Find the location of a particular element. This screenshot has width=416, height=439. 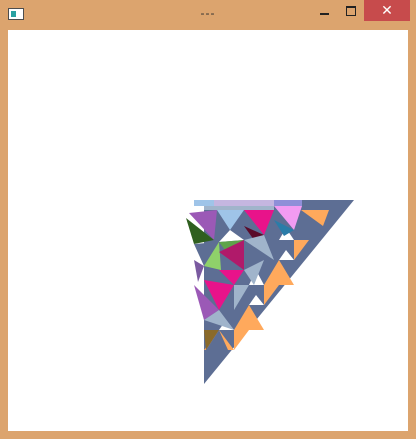

window-title: --- is located at coordinates (208, 13).